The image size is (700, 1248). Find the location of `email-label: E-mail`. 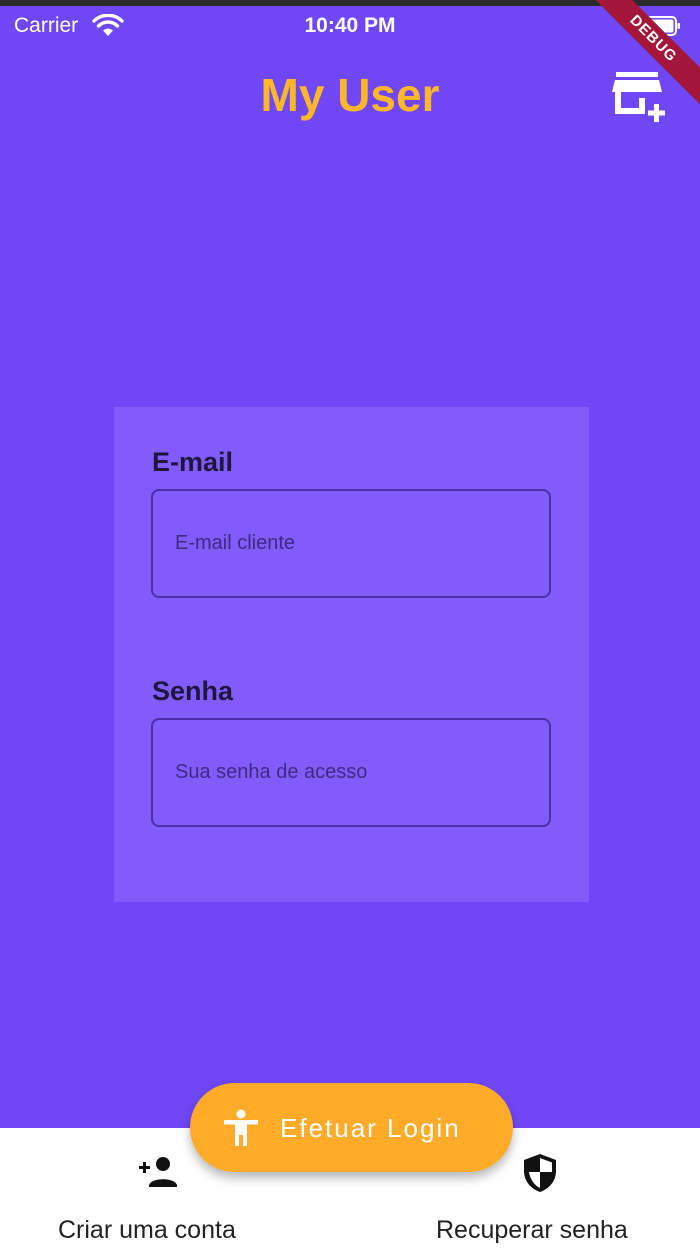

email-label: E-mail is located at coordinates (193, 462).